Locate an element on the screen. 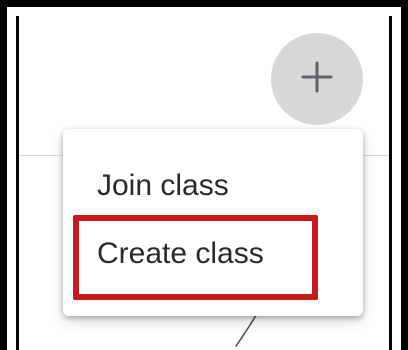  plus-icon is located at coordinates (317, 79).